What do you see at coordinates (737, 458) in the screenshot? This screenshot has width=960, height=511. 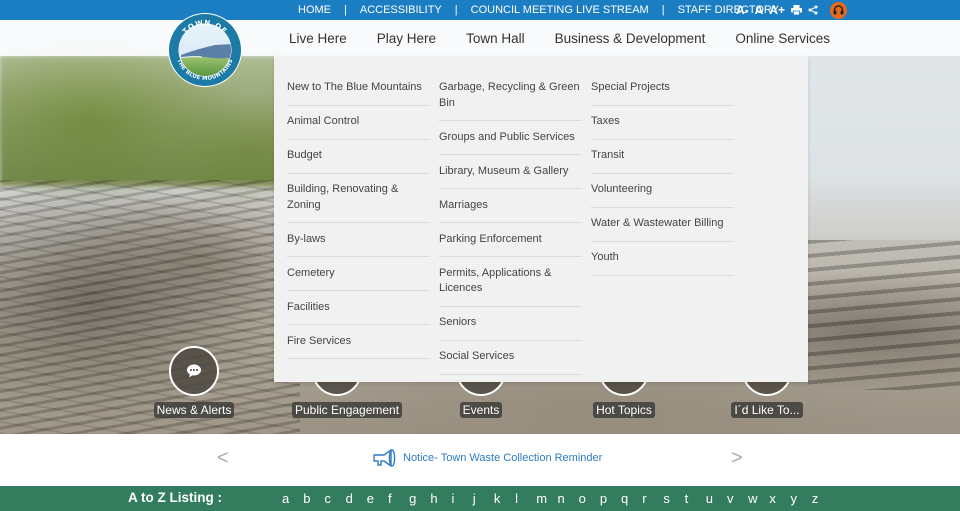 I see `notice-next-button: >` at bounding box center [737, 458].